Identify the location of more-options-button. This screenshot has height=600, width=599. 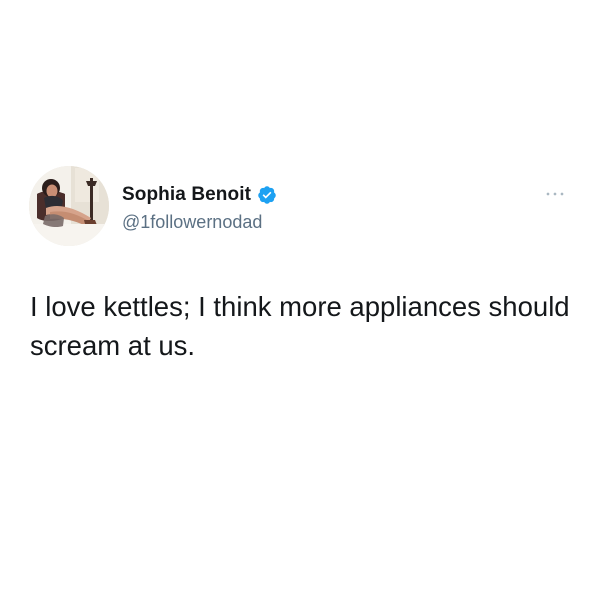
(555, 194).